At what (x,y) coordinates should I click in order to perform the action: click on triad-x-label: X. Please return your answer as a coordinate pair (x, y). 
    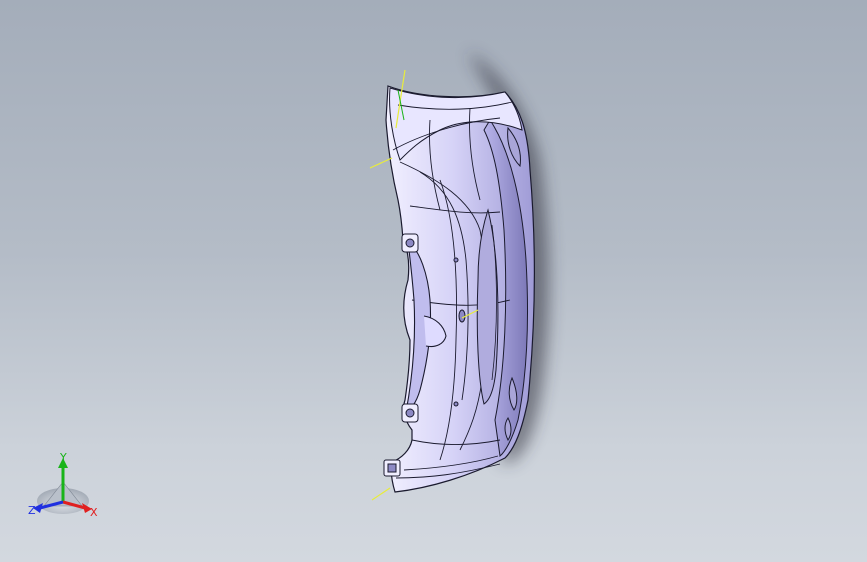
    Looking at the image, I should click on (94, 512).